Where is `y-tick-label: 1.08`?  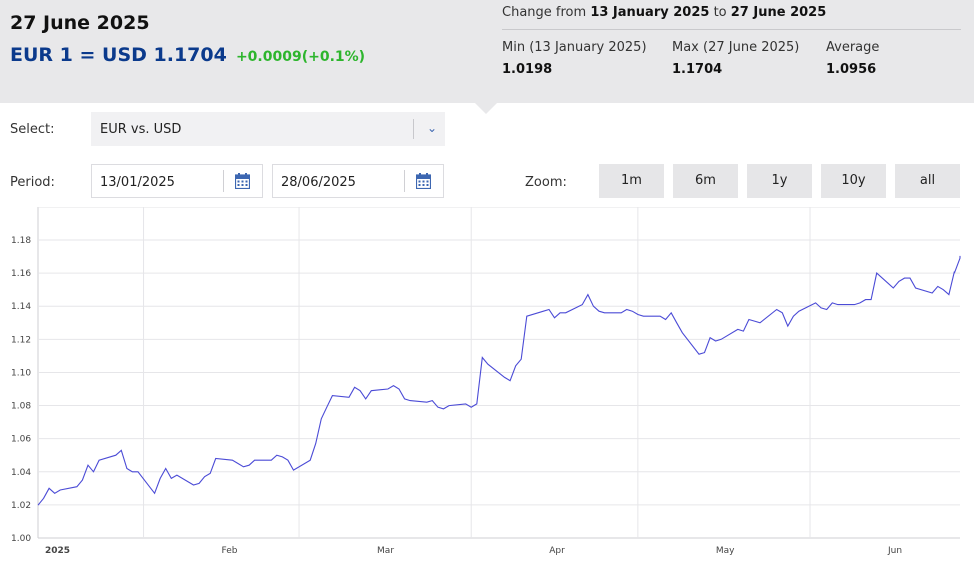 y-tick-label: 1.08 is located at coordinates (21, 407).